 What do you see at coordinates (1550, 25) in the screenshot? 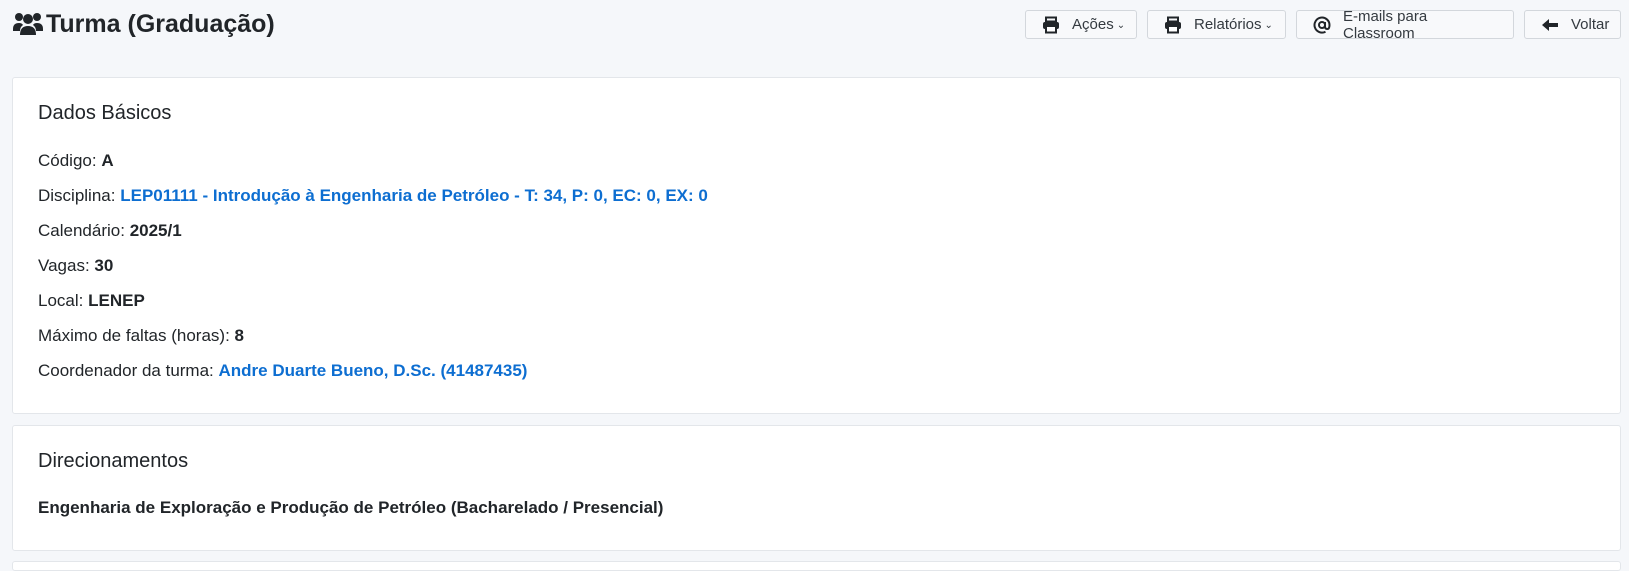
I see `arrow-left-icon` at bounding box center [1550, 25].